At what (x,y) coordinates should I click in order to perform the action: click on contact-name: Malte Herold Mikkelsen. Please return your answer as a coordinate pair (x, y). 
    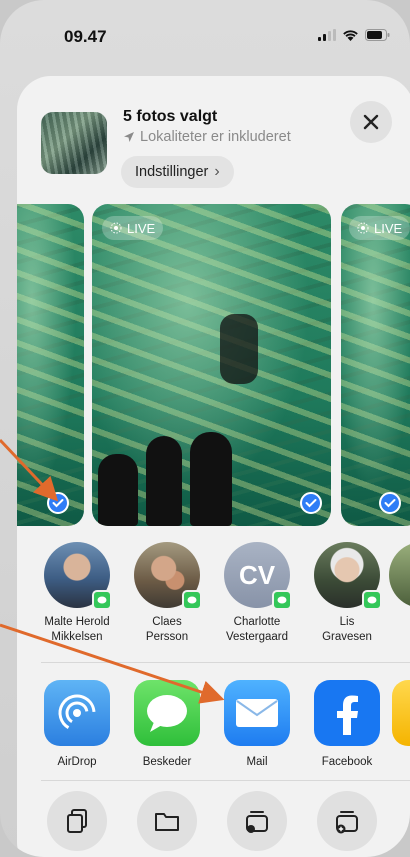
    Looking at the image, I should click on (77, 629).